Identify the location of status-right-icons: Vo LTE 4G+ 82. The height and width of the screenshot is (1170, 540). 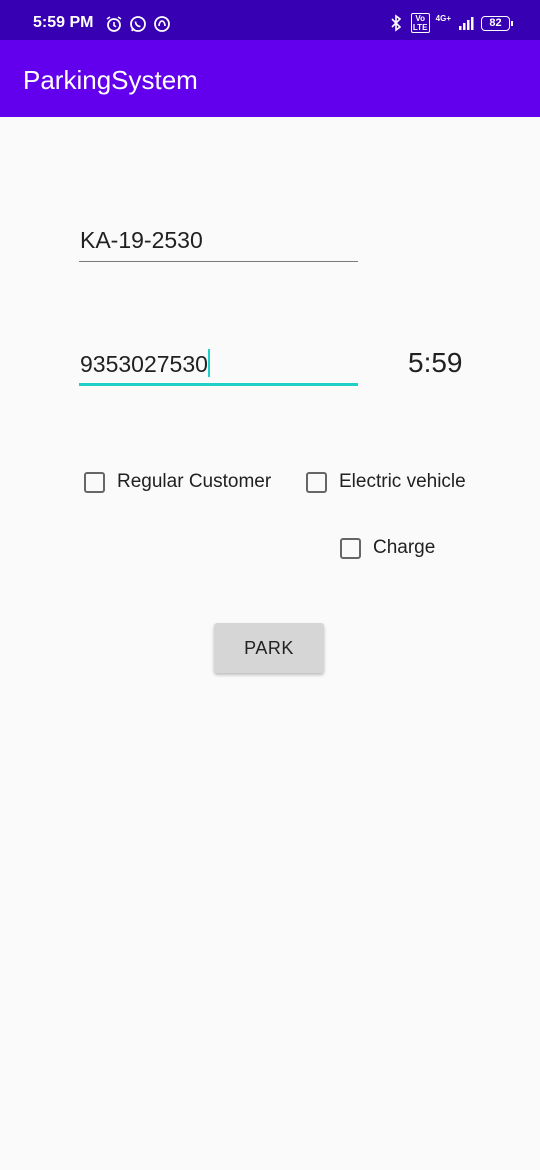
(450, 23).